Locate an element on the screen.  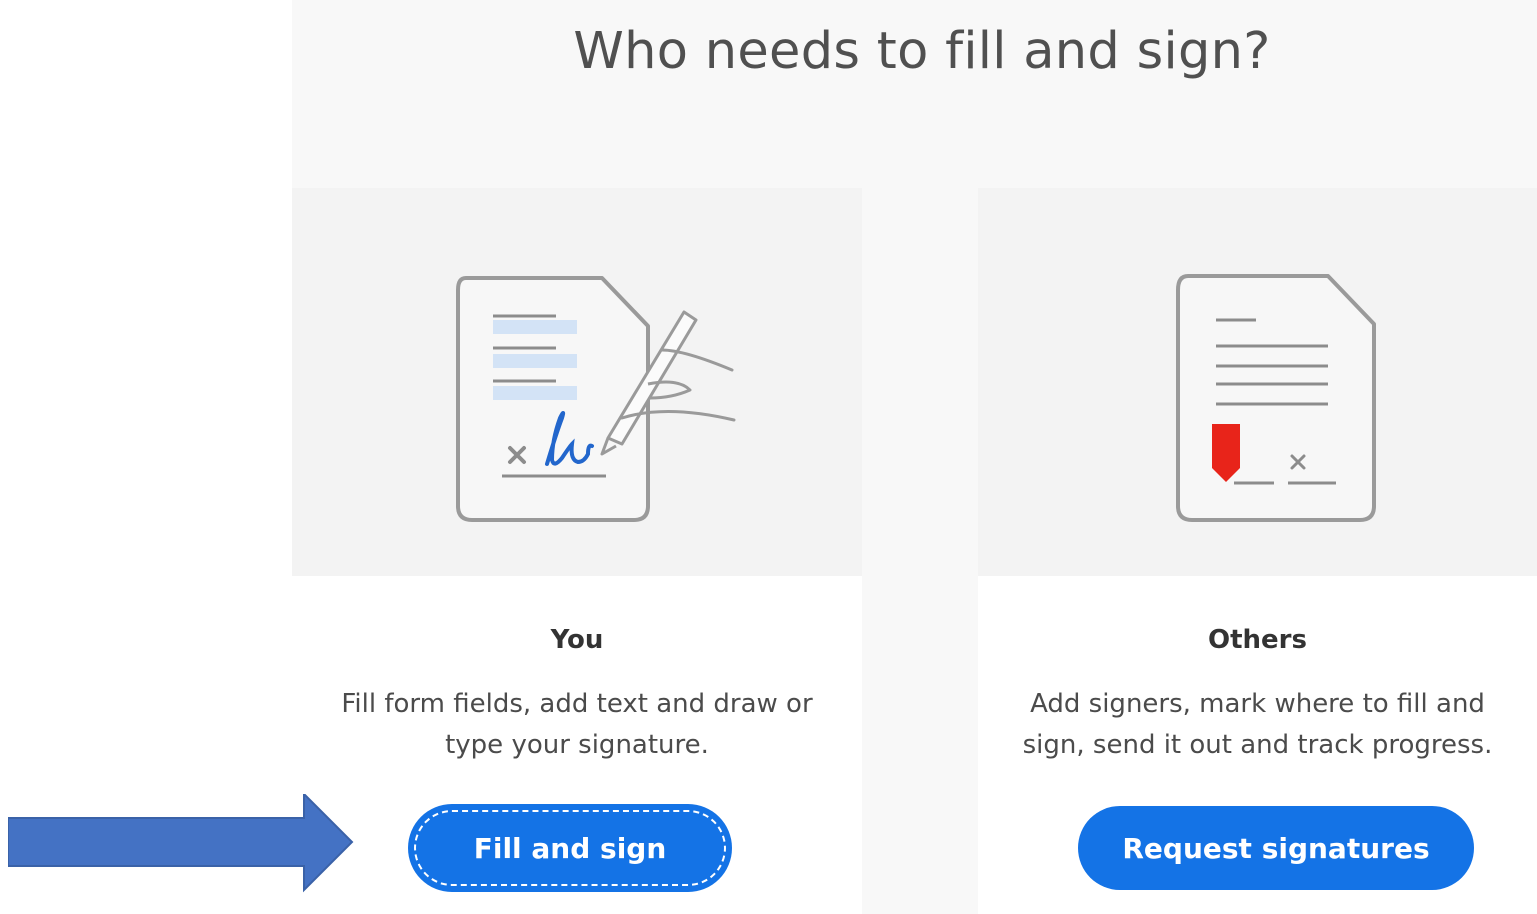
card-you-heading: You is located at coordinates (577, 640).